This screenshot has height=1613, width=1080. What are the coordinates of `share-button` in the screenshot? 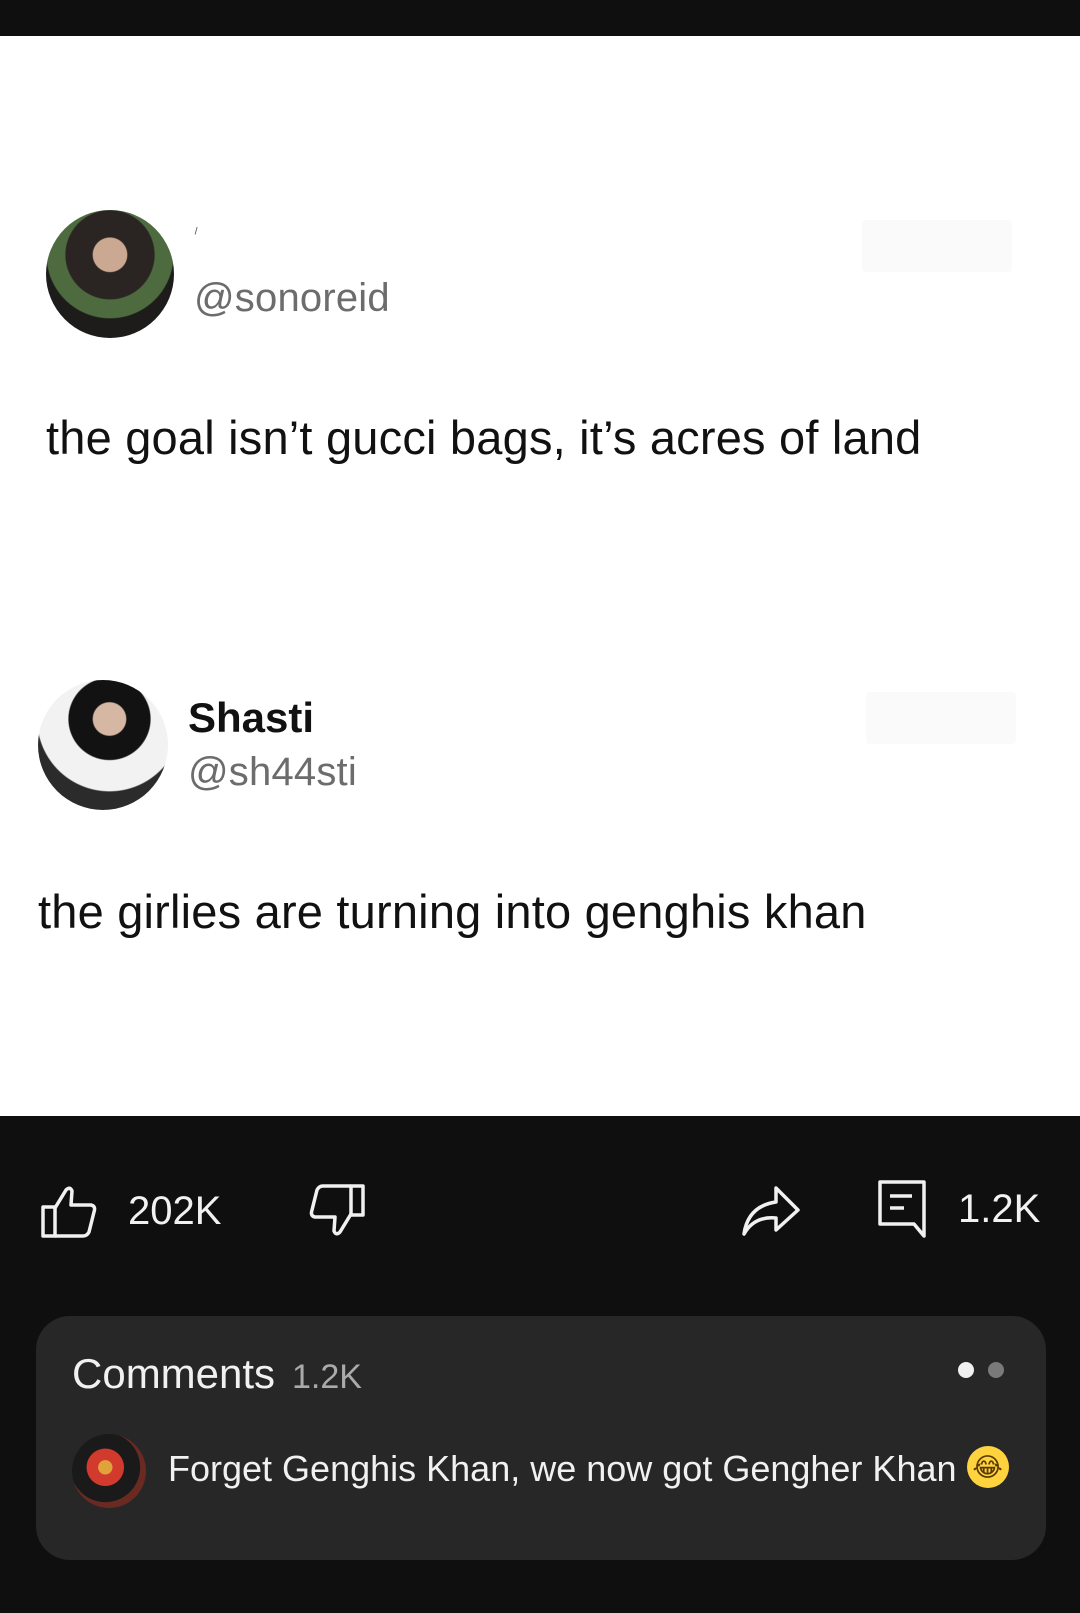 It's located at (771, 1211).